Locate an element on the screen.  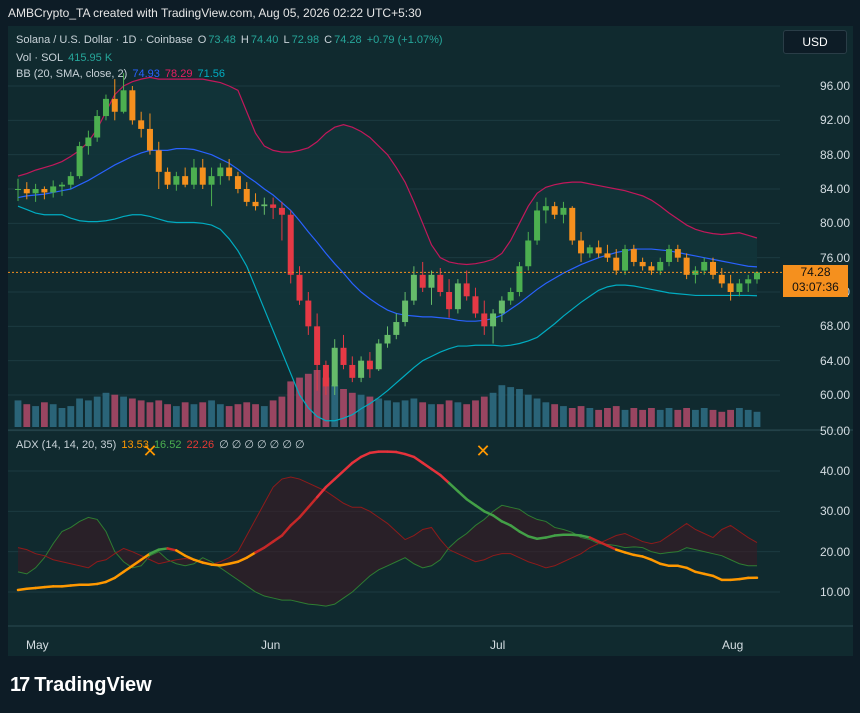
price-tick-label: 76.00 is located at coordinates (834, 257).